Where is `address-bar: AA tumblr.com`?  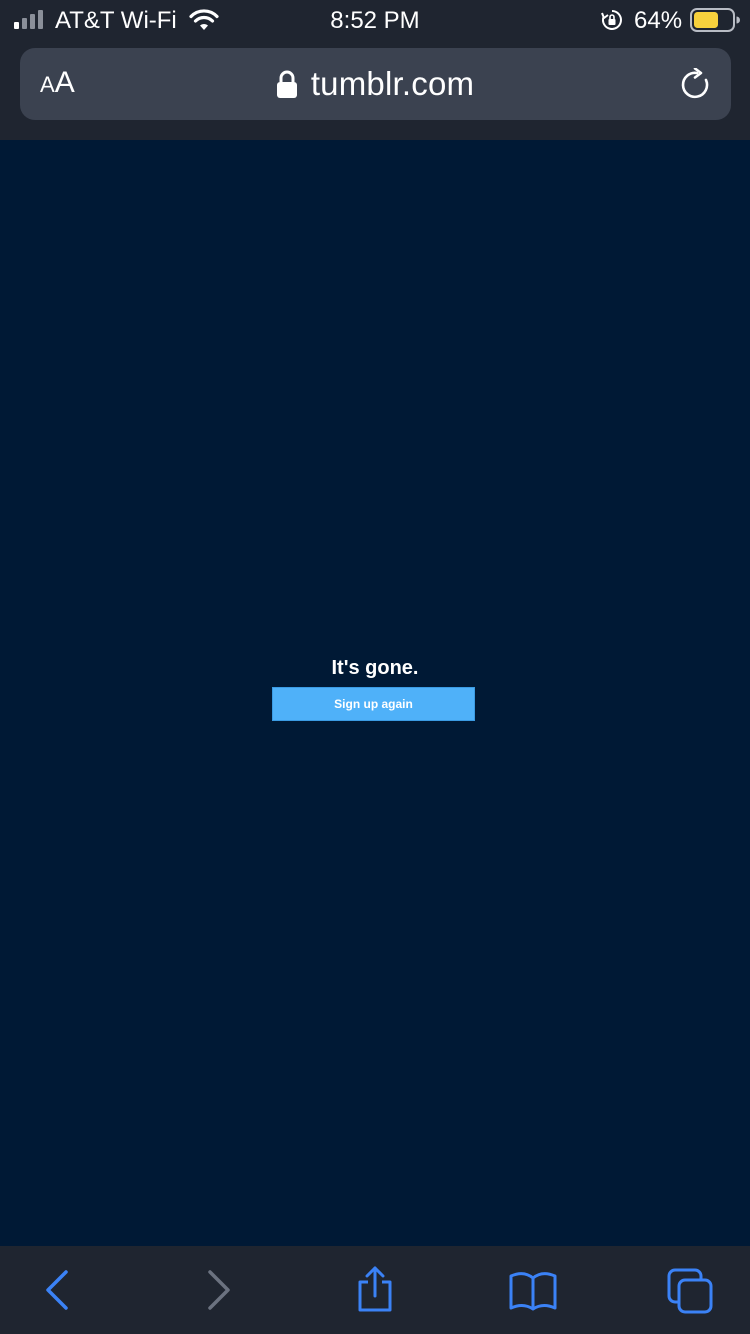 address-bar: AA tumblr.com is located at coordinates (375, 84).